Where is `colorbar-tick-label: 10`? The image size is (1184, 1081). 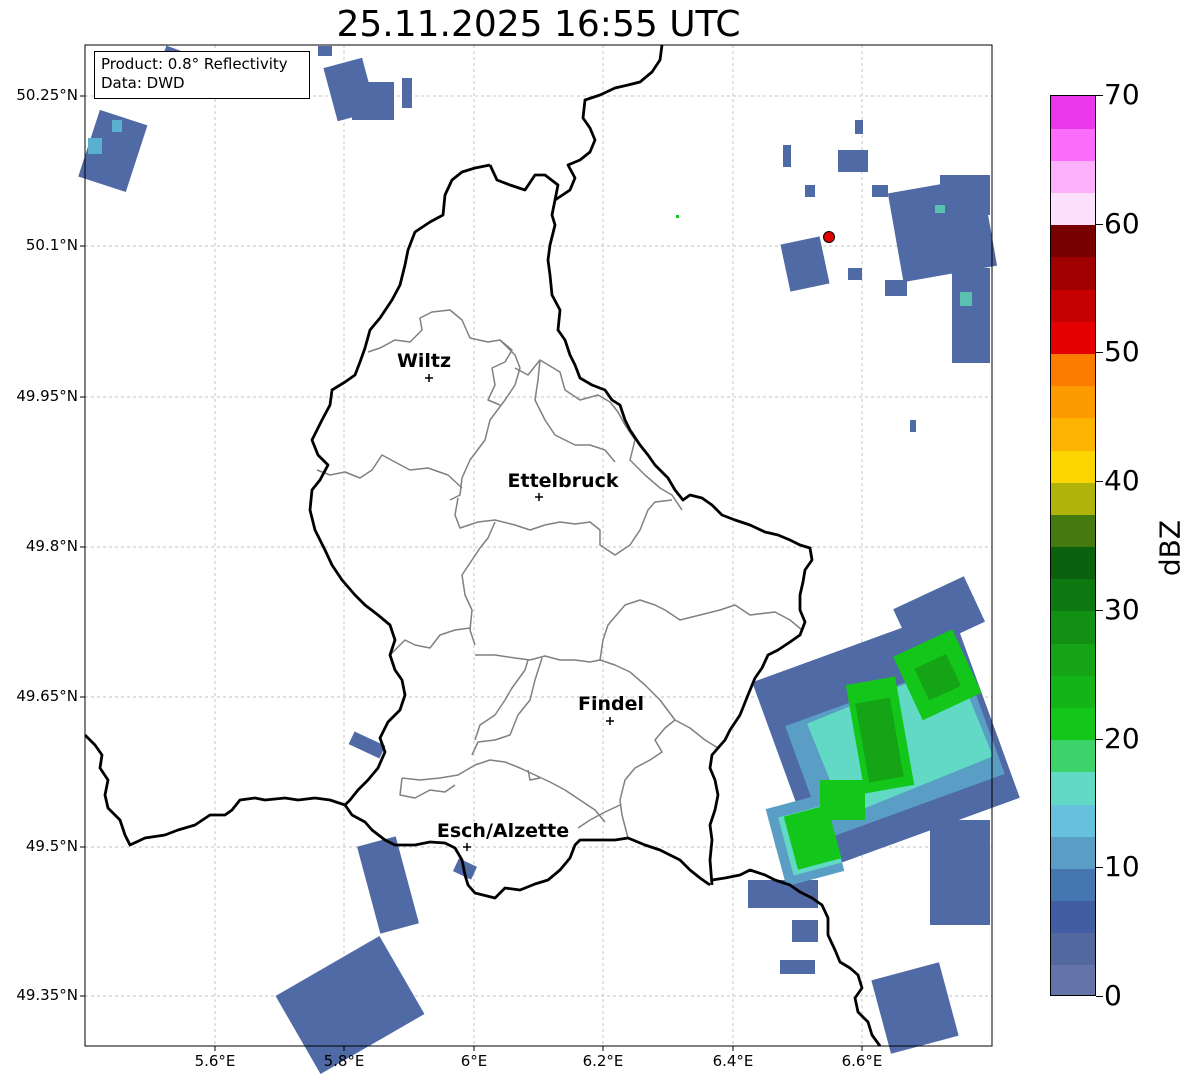
colorbar-tick-label: 10 is located at coordinates (1122, 867).